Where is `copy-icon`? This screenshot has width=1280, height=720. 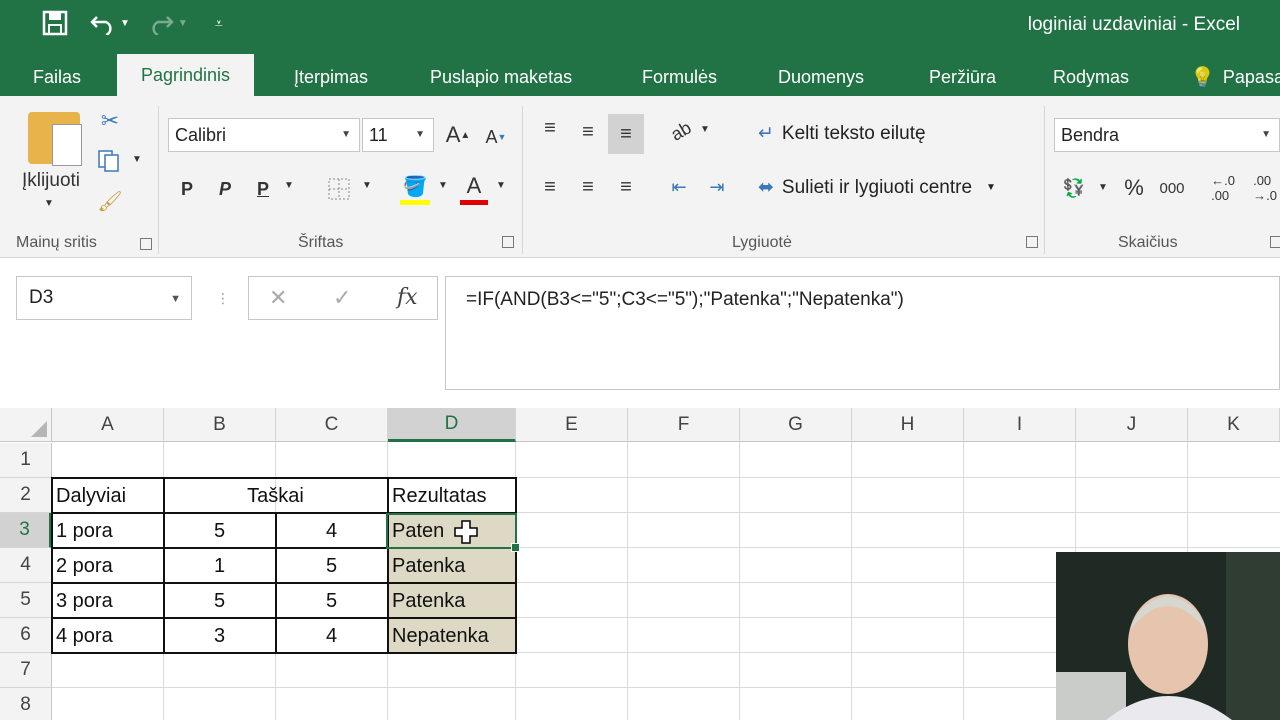
copy-icon is located at coordinates (110, 161).